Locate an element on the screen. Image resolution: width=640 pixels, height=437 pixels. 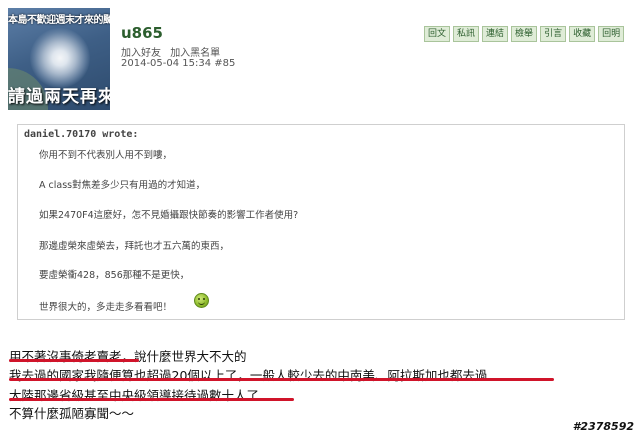
reply-line: 不算什麼孤陋寡聞～～ is located at coordinates (72, 413).